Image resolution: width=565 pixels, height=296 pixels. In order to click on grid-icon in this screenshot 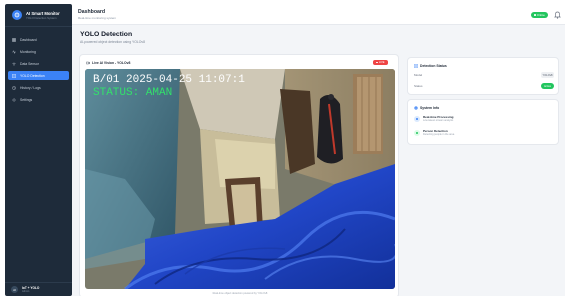, I will do `click(14, 39)`.